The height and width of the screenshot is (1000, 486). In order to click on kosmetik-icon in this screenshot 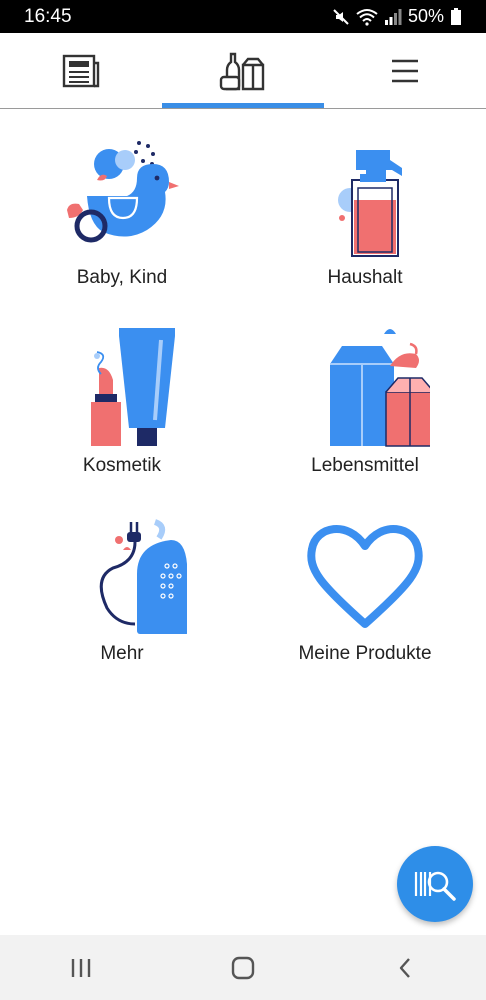, I will do `click(133, 387)`.